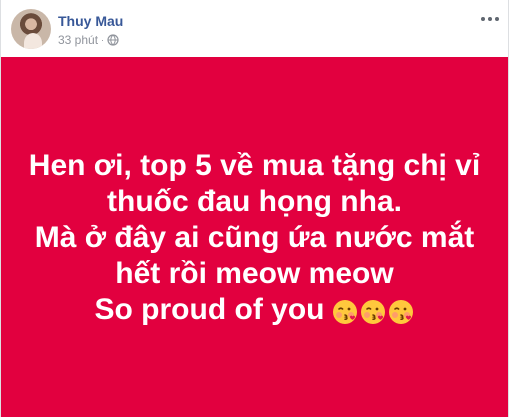  What do you see at coordinates (90, 21) in the screenshot?
I see `author-name-link: Thuy Mau` at bounding box center [90, 21].